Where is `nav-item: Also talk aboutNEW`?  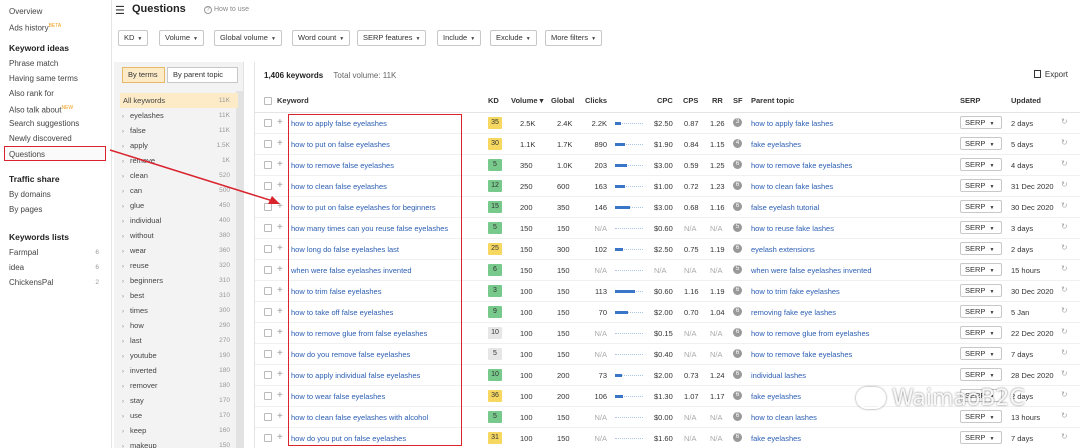
nav-item: Also talk aboutNEW is located at coordinates (55, 108).